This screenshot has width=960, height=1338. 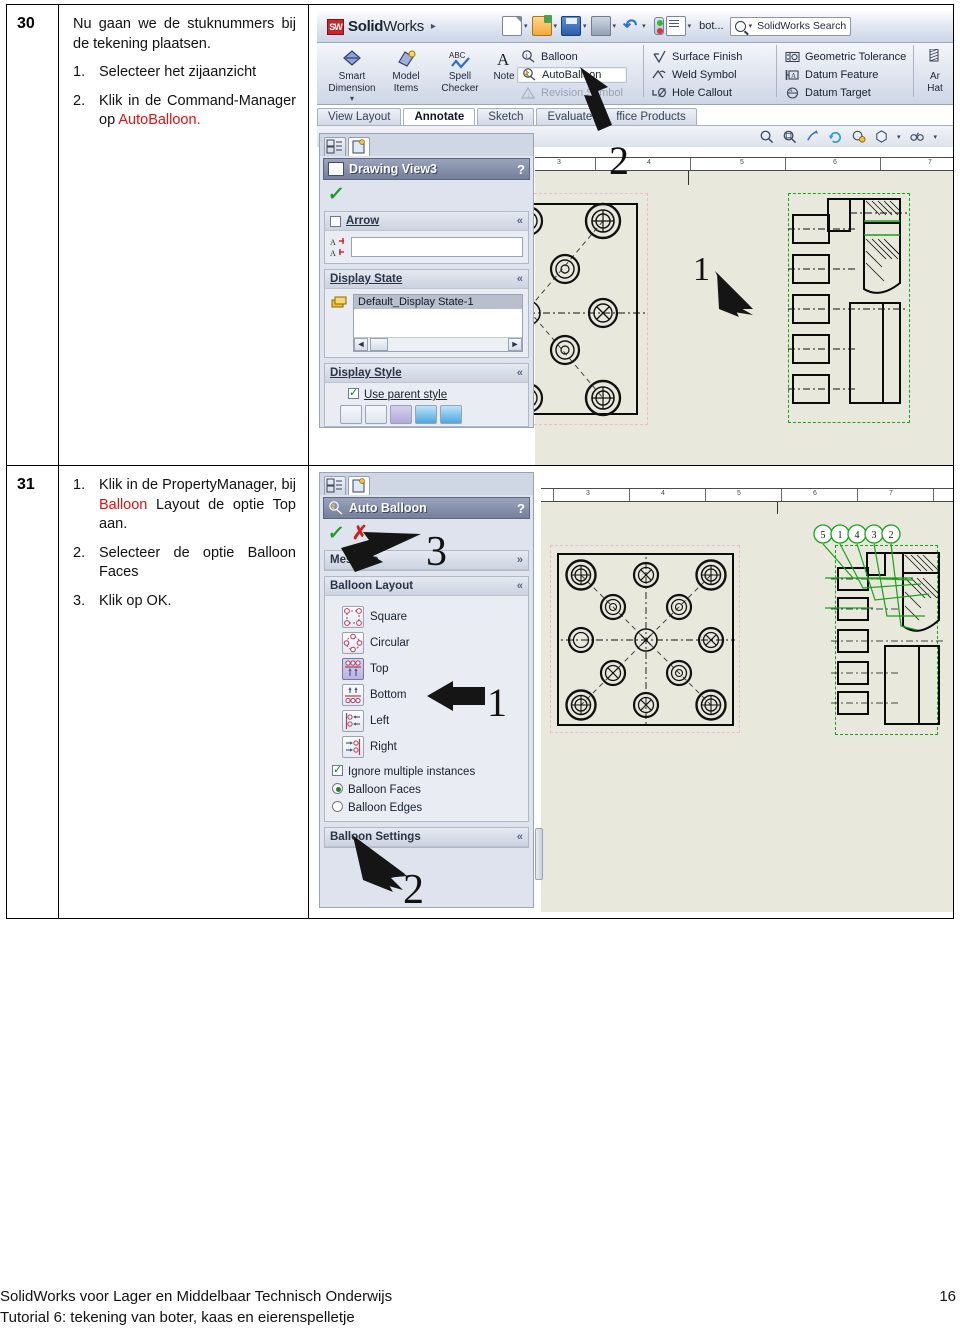 What do you see at coordinates (789, 136) in the screenshot?
I see `zoom-area-icon` at bounding box center [789, 136].